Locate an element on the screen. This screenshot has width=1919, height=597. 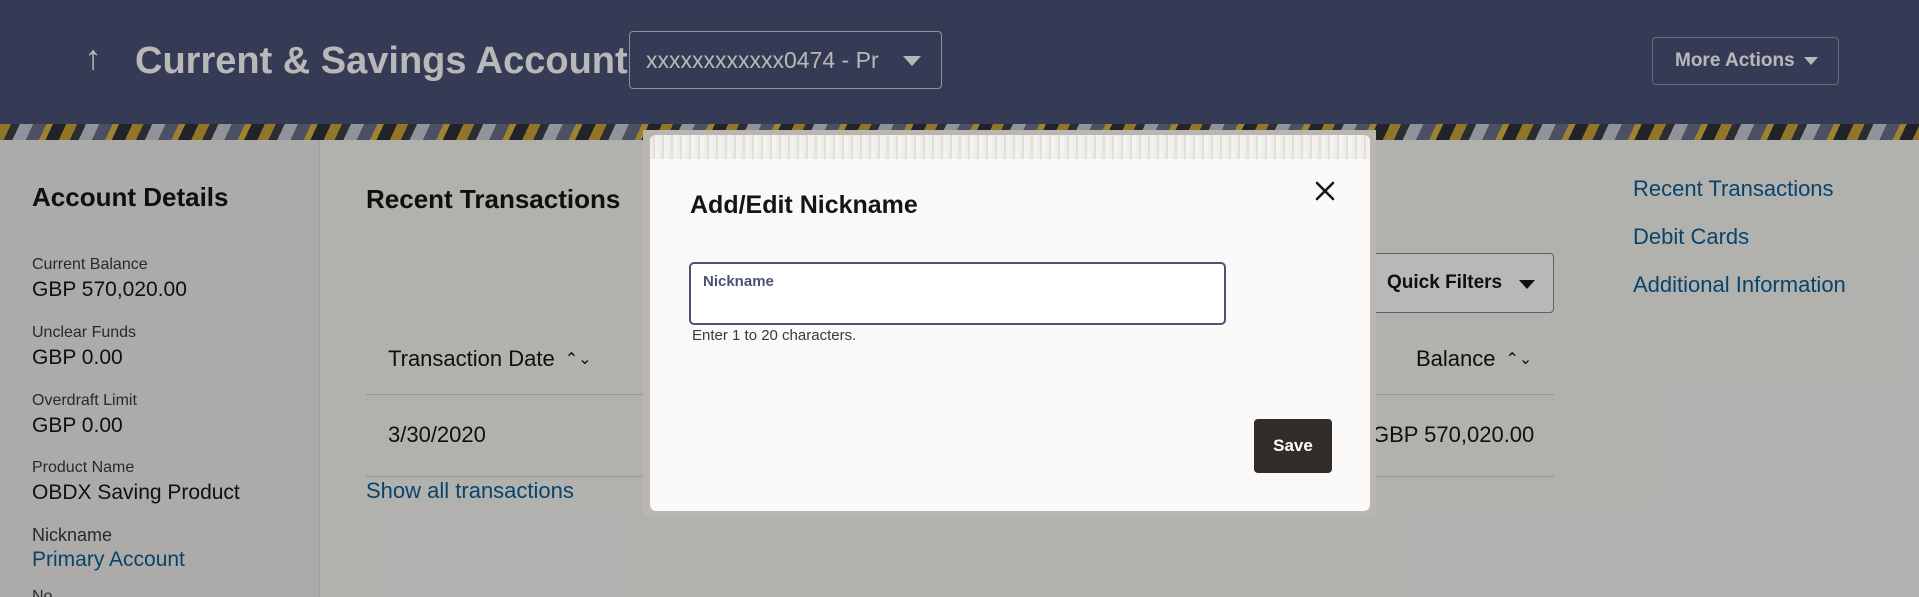
nickname-field-label: Nickname is located at coordinates (738, 281).